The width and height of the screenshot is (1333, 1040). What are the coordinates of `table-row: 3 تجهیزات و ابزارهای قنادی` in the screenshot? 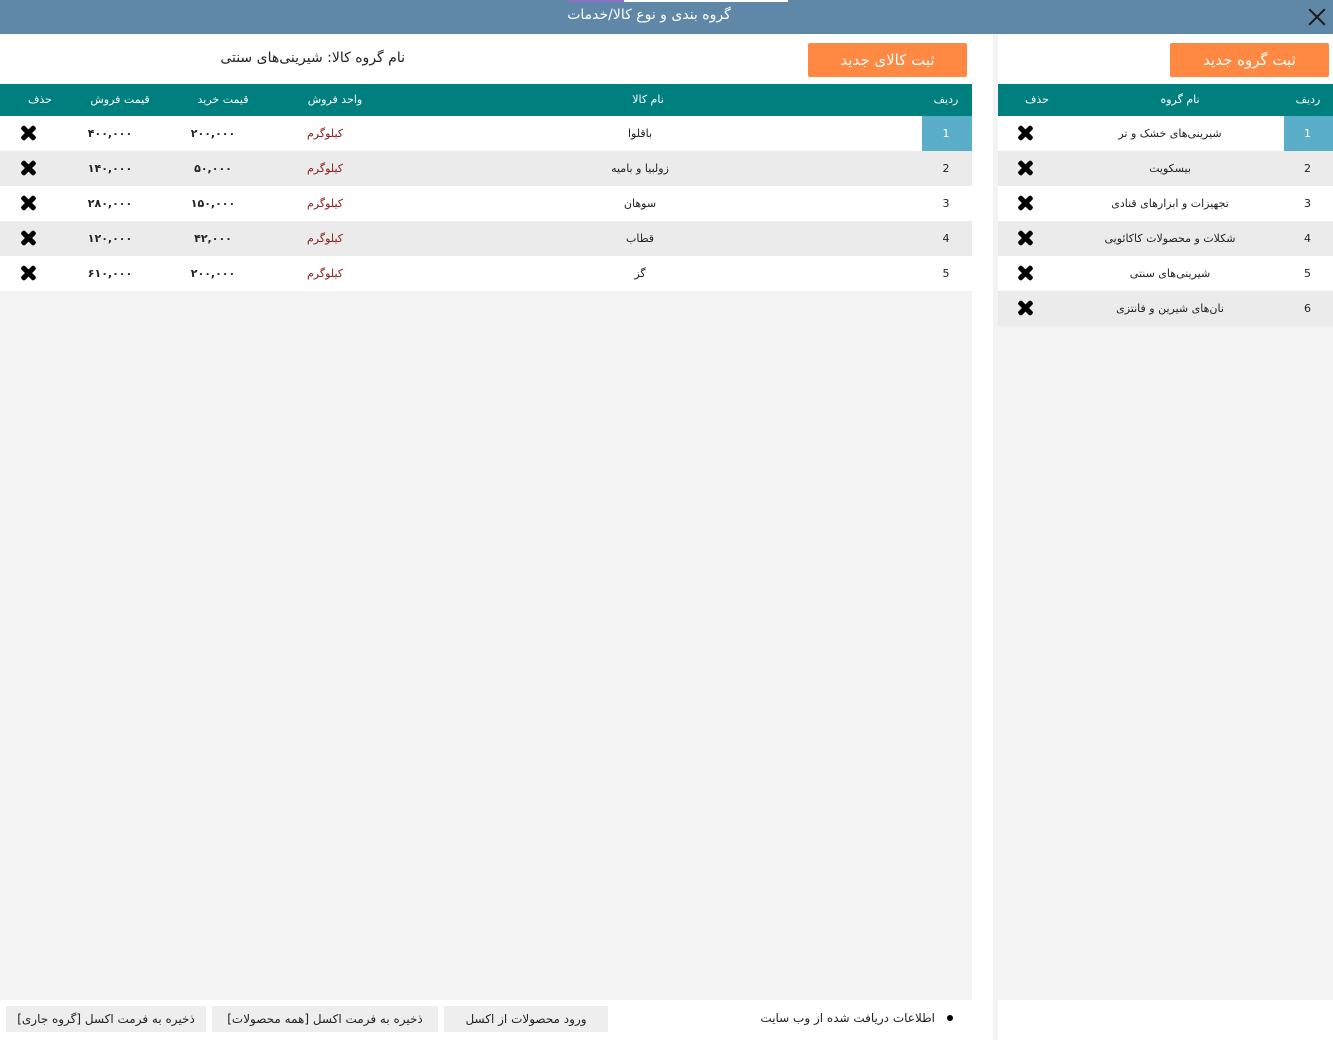 It's located at (1165, 203).